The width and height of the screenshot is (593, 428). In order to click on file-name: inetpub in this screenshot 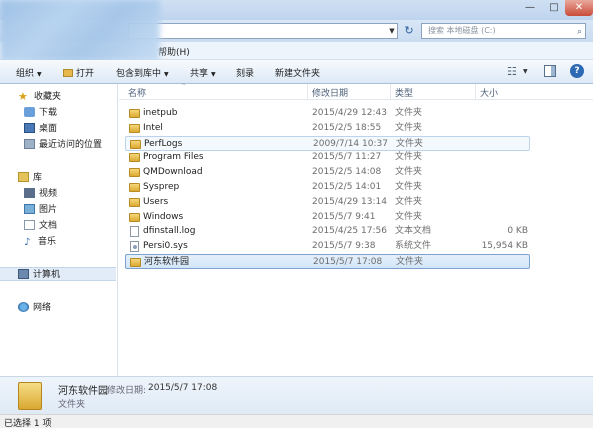, I will do `click(160, 113)`.